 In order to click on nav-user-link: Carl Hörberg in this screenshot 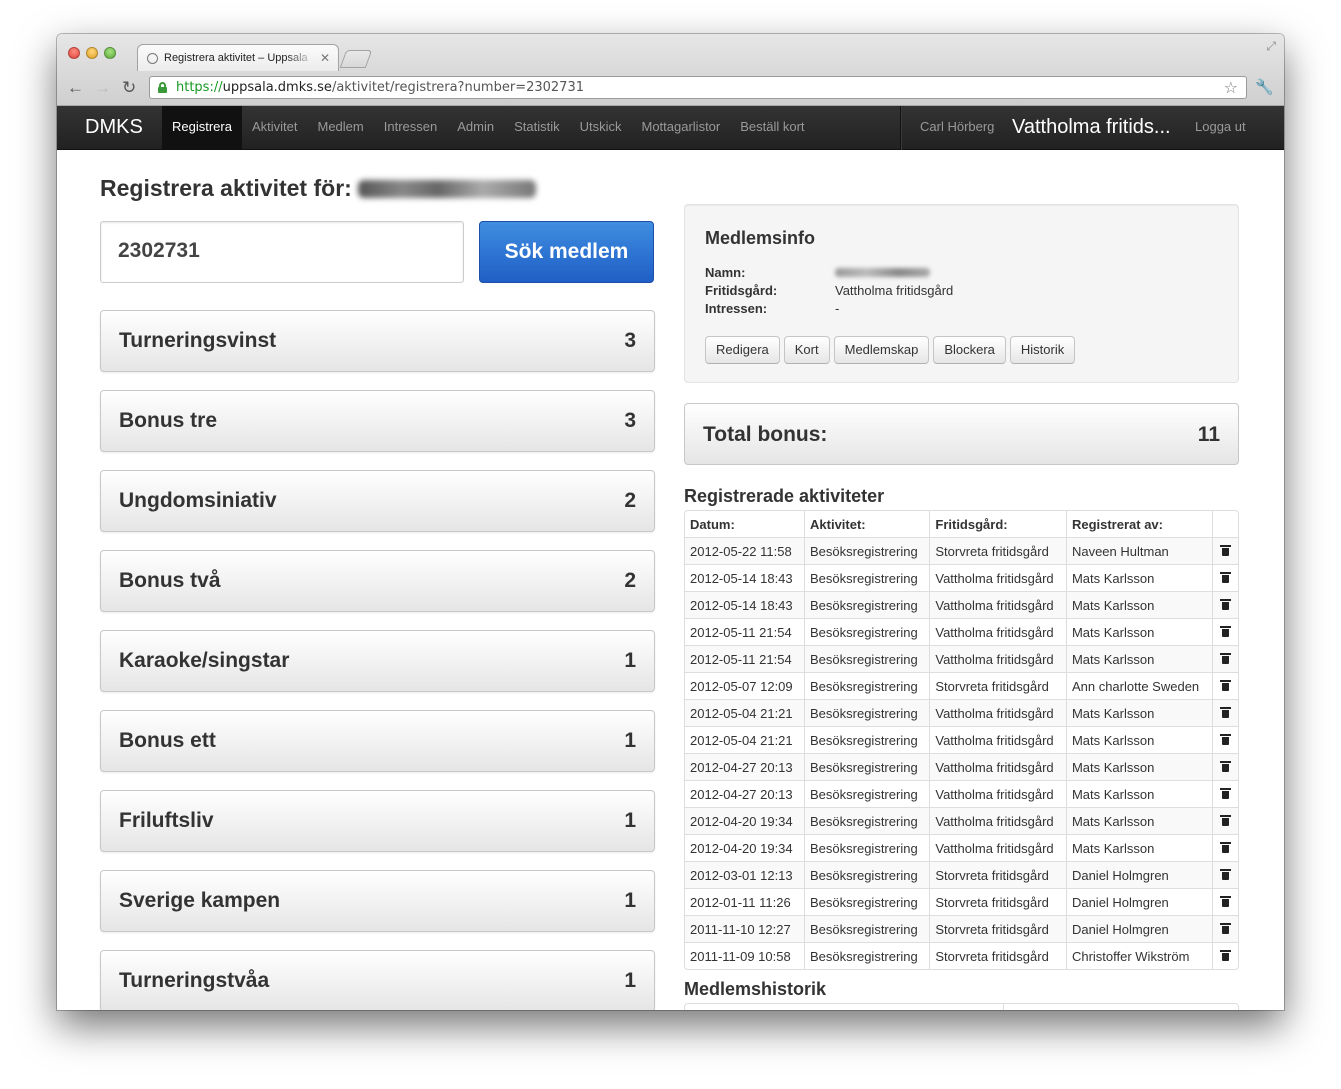, I will do `click(957, 127)`.